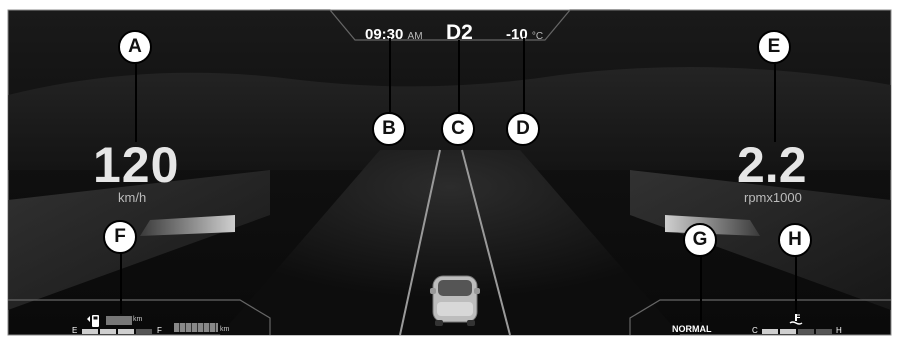  Describe the element at coordinates (136, 103) in the screenshot. I see `callout-leader-a` at that location.